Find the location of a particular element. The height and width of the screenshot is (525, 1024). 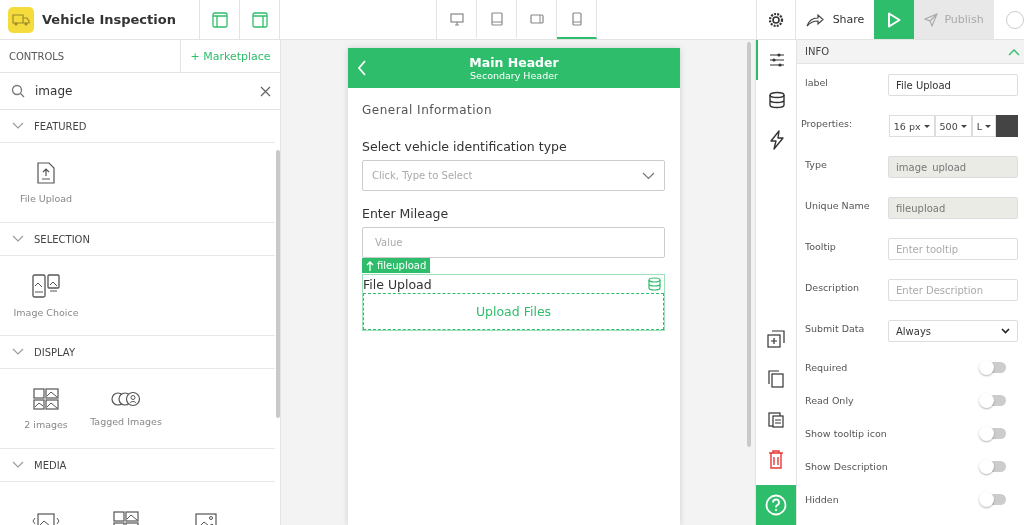

dropdown: Always is located at coordinates (953, 331).